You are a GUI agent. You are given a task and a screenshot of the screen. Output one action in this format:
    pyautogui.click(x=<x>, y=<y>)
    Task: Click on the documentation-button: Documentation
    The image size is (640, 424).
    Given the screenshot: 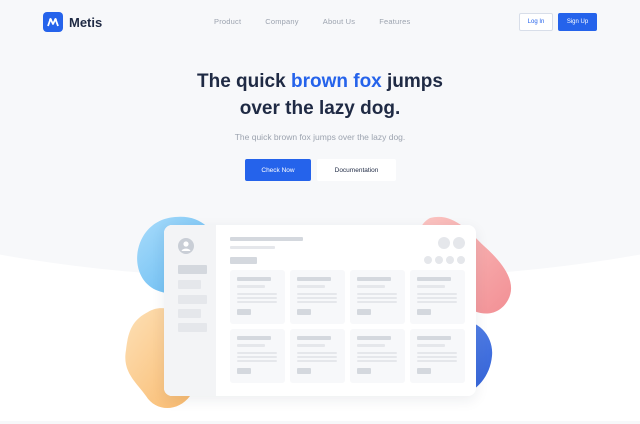 What is the action you would take?
    pyautogui.click(x=356, y=170)
    